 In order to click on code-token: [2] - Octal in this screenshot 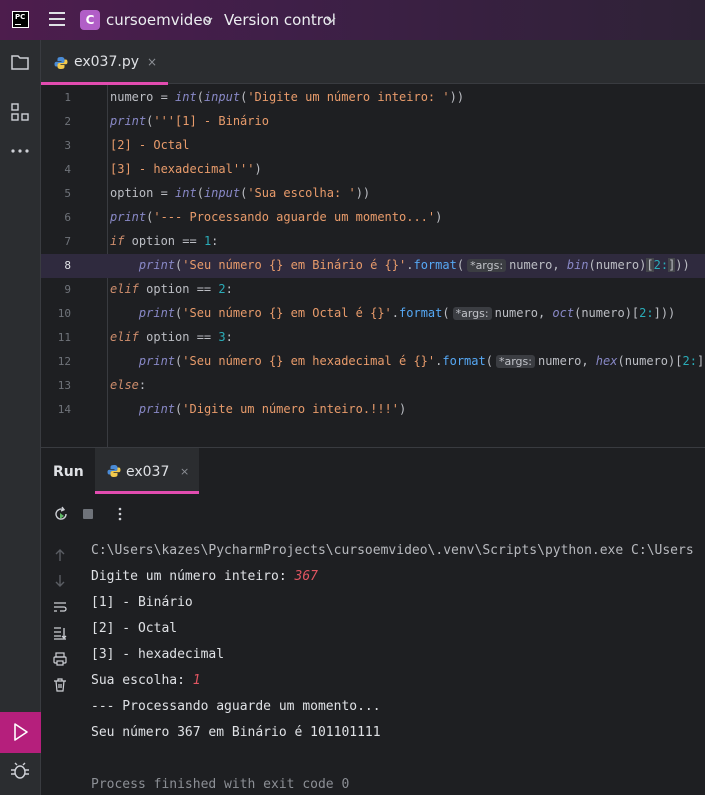, I will do `click(150, 145)`.